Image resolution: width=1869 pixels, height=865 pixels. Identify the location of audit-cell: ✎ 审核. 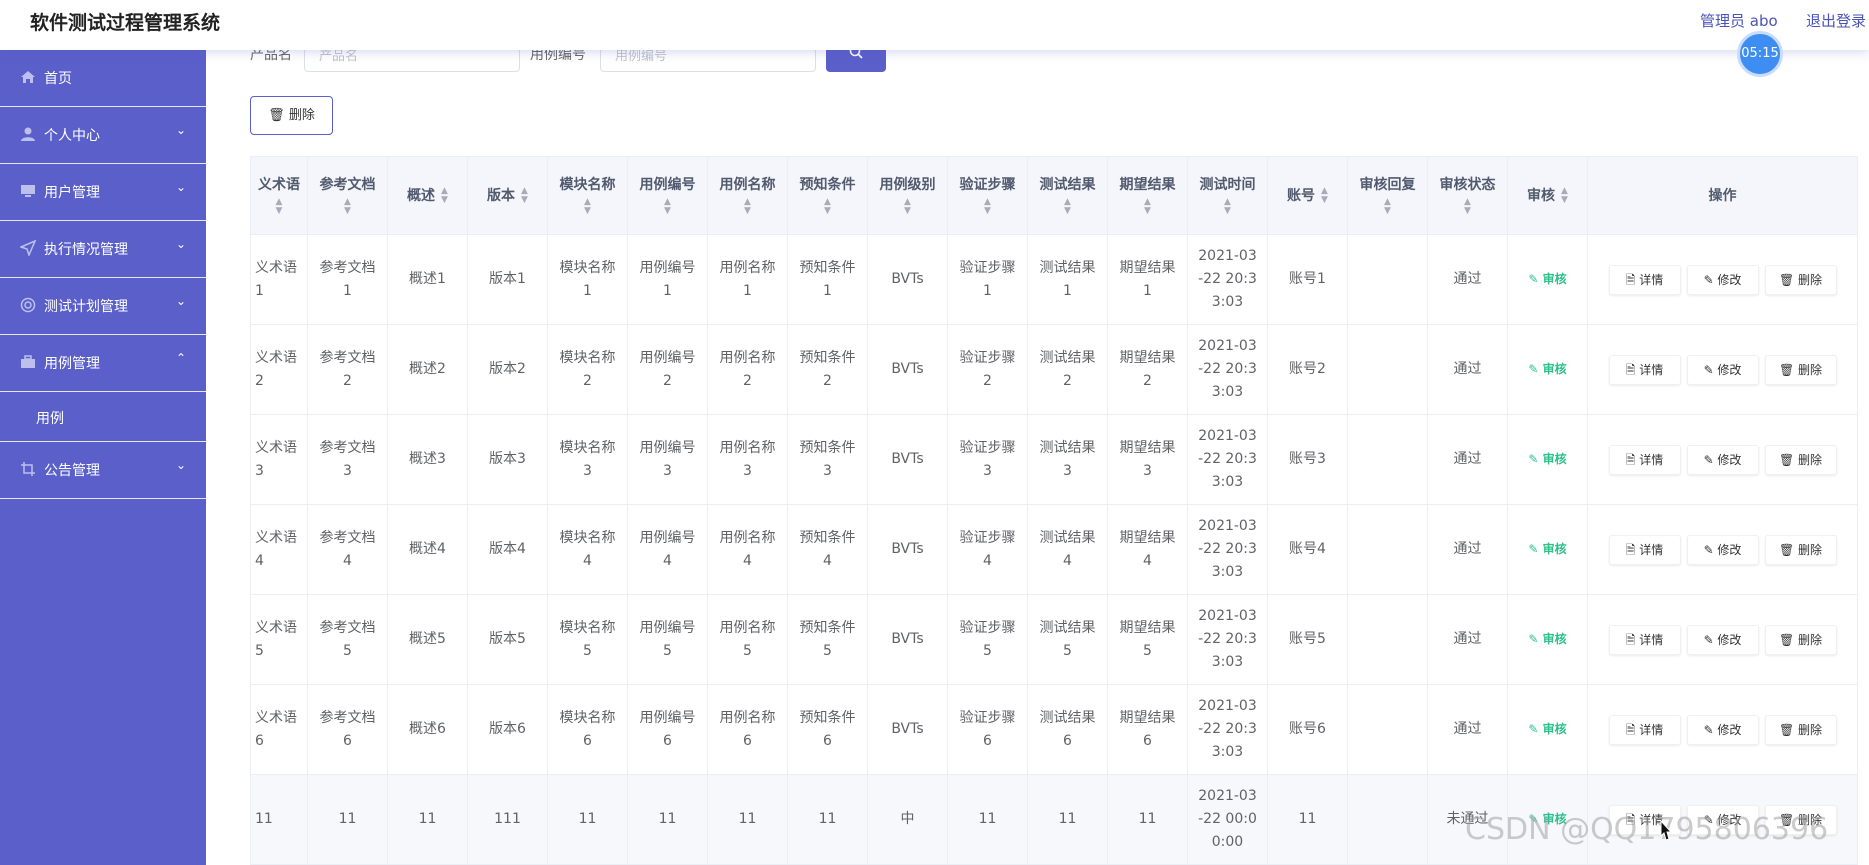
(1547, 549).